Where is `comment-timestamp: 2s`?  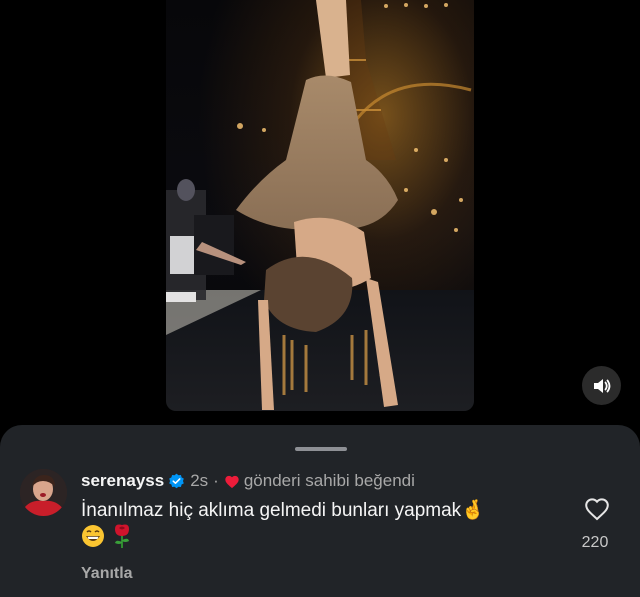 comment-timestamp: 2s is located at coordinates (199, 480).